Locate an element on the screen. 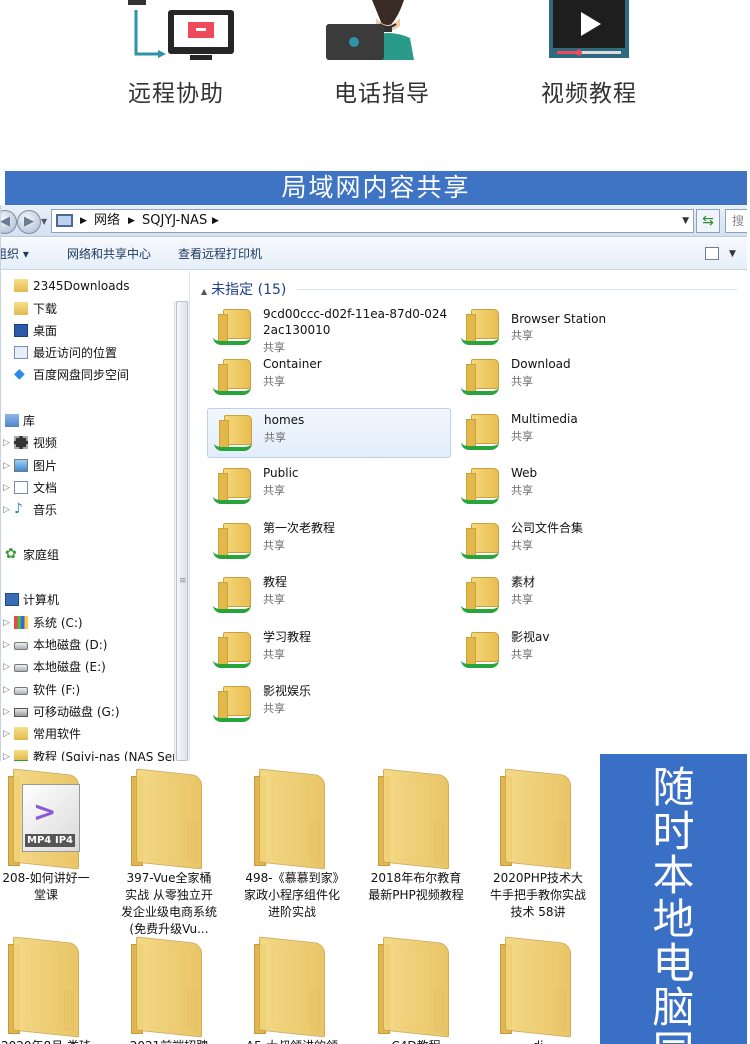 The image size is (750, 1044). forward-button: ▶ is located at coordinates (29, 222).